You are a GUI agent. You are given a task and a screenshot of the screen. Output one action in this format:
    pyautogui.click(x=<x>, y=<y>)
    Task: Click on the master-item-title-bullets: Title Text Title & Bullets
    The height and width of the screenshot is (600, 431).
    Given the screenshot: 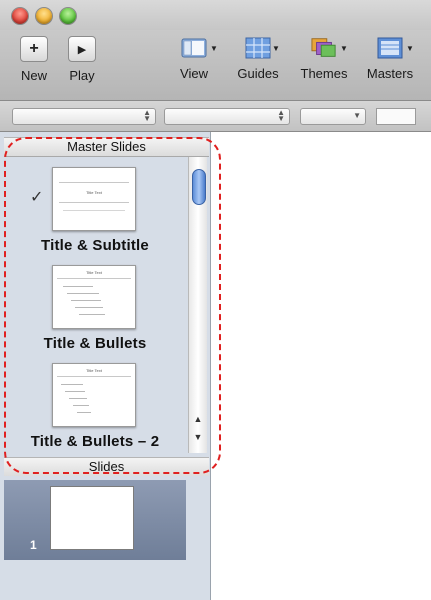 What is the action you would take?
    pyautogui.click(x=95, y=307)
    